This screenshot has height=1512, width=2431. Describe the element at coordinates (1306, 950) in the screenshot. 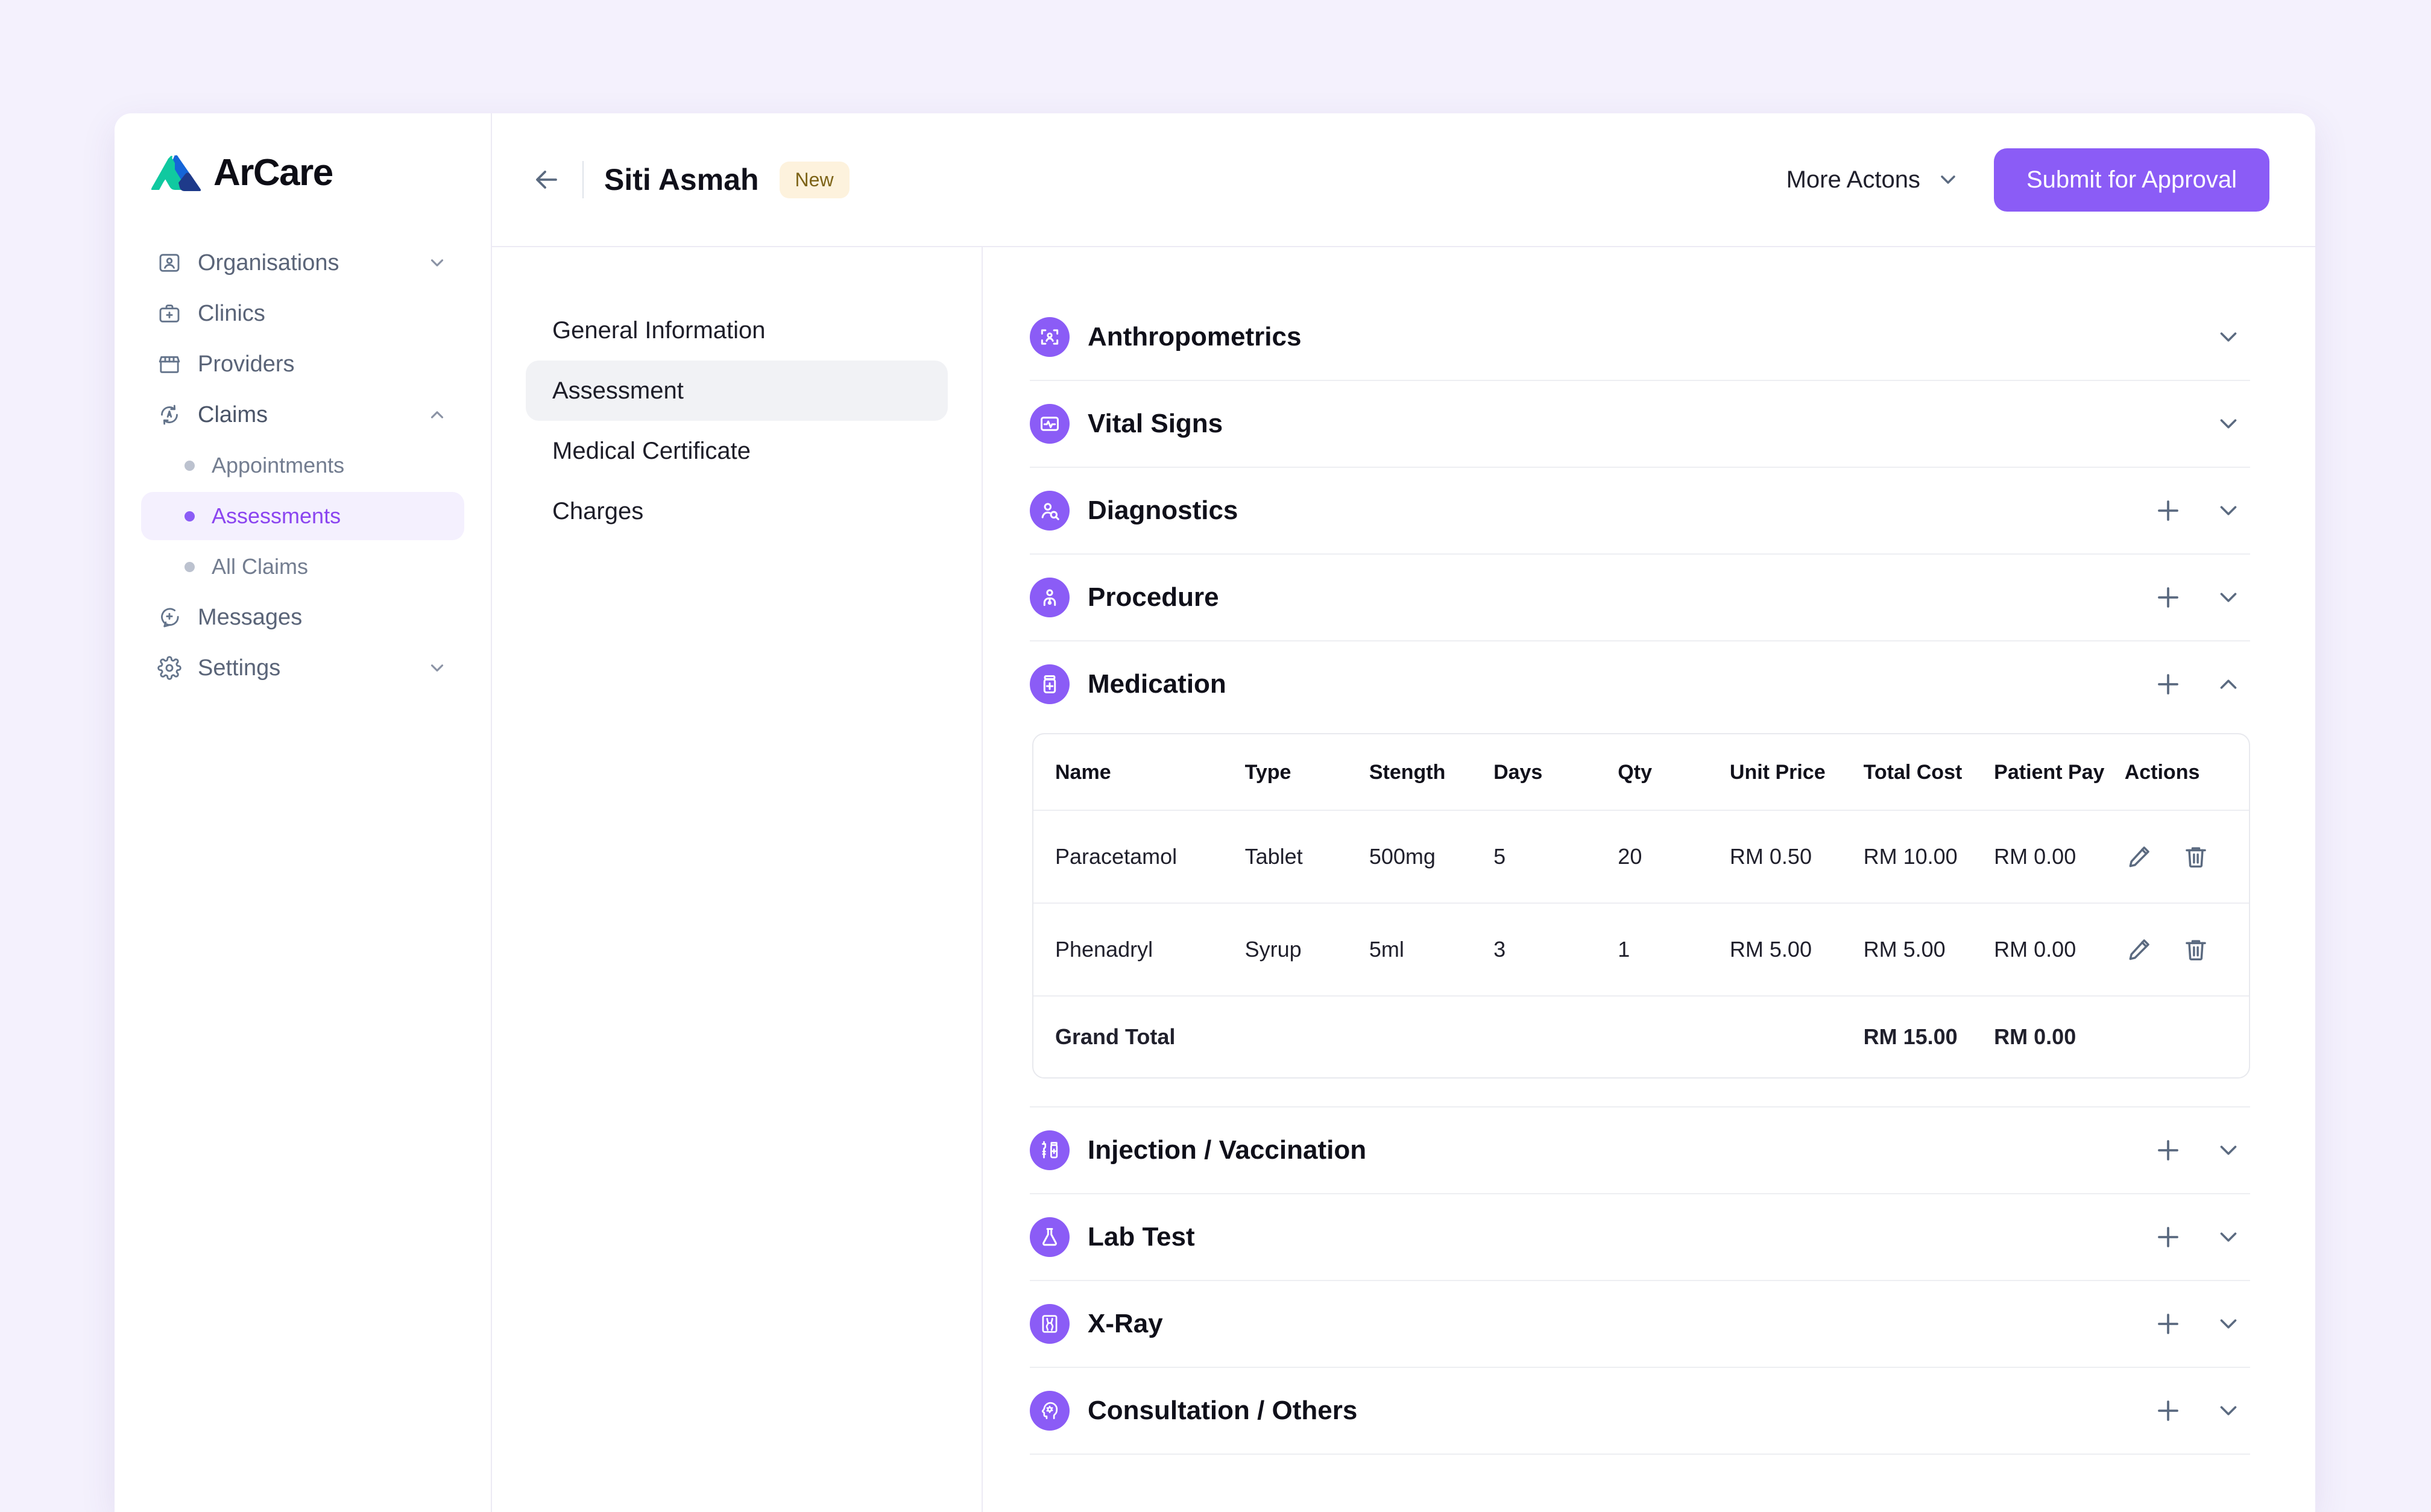

I see `cell-type: Syrup` at that location.